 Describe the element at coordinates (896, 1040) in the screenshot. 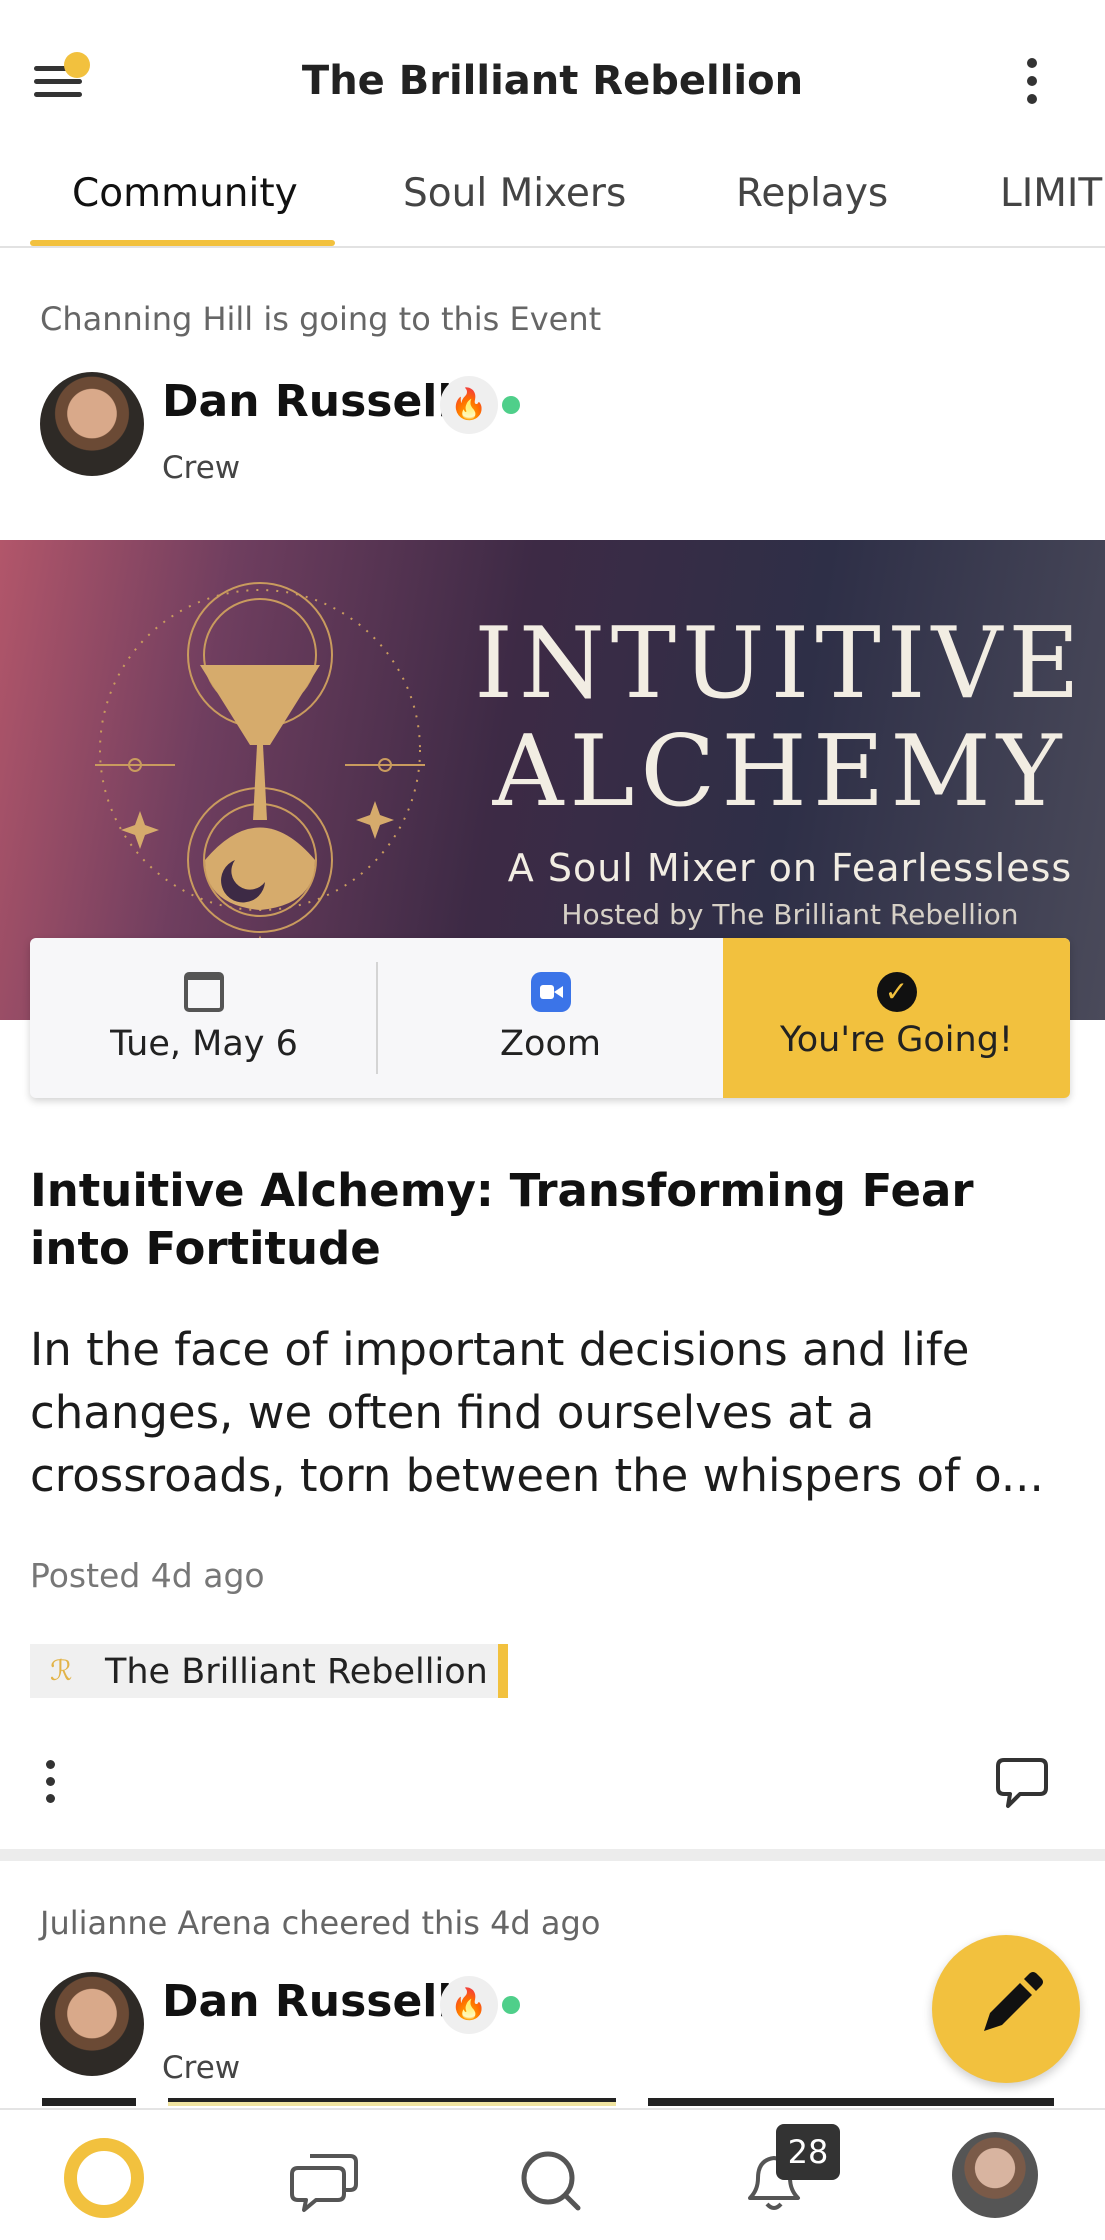

I see `rsvp-label: You're Going!` at that location.